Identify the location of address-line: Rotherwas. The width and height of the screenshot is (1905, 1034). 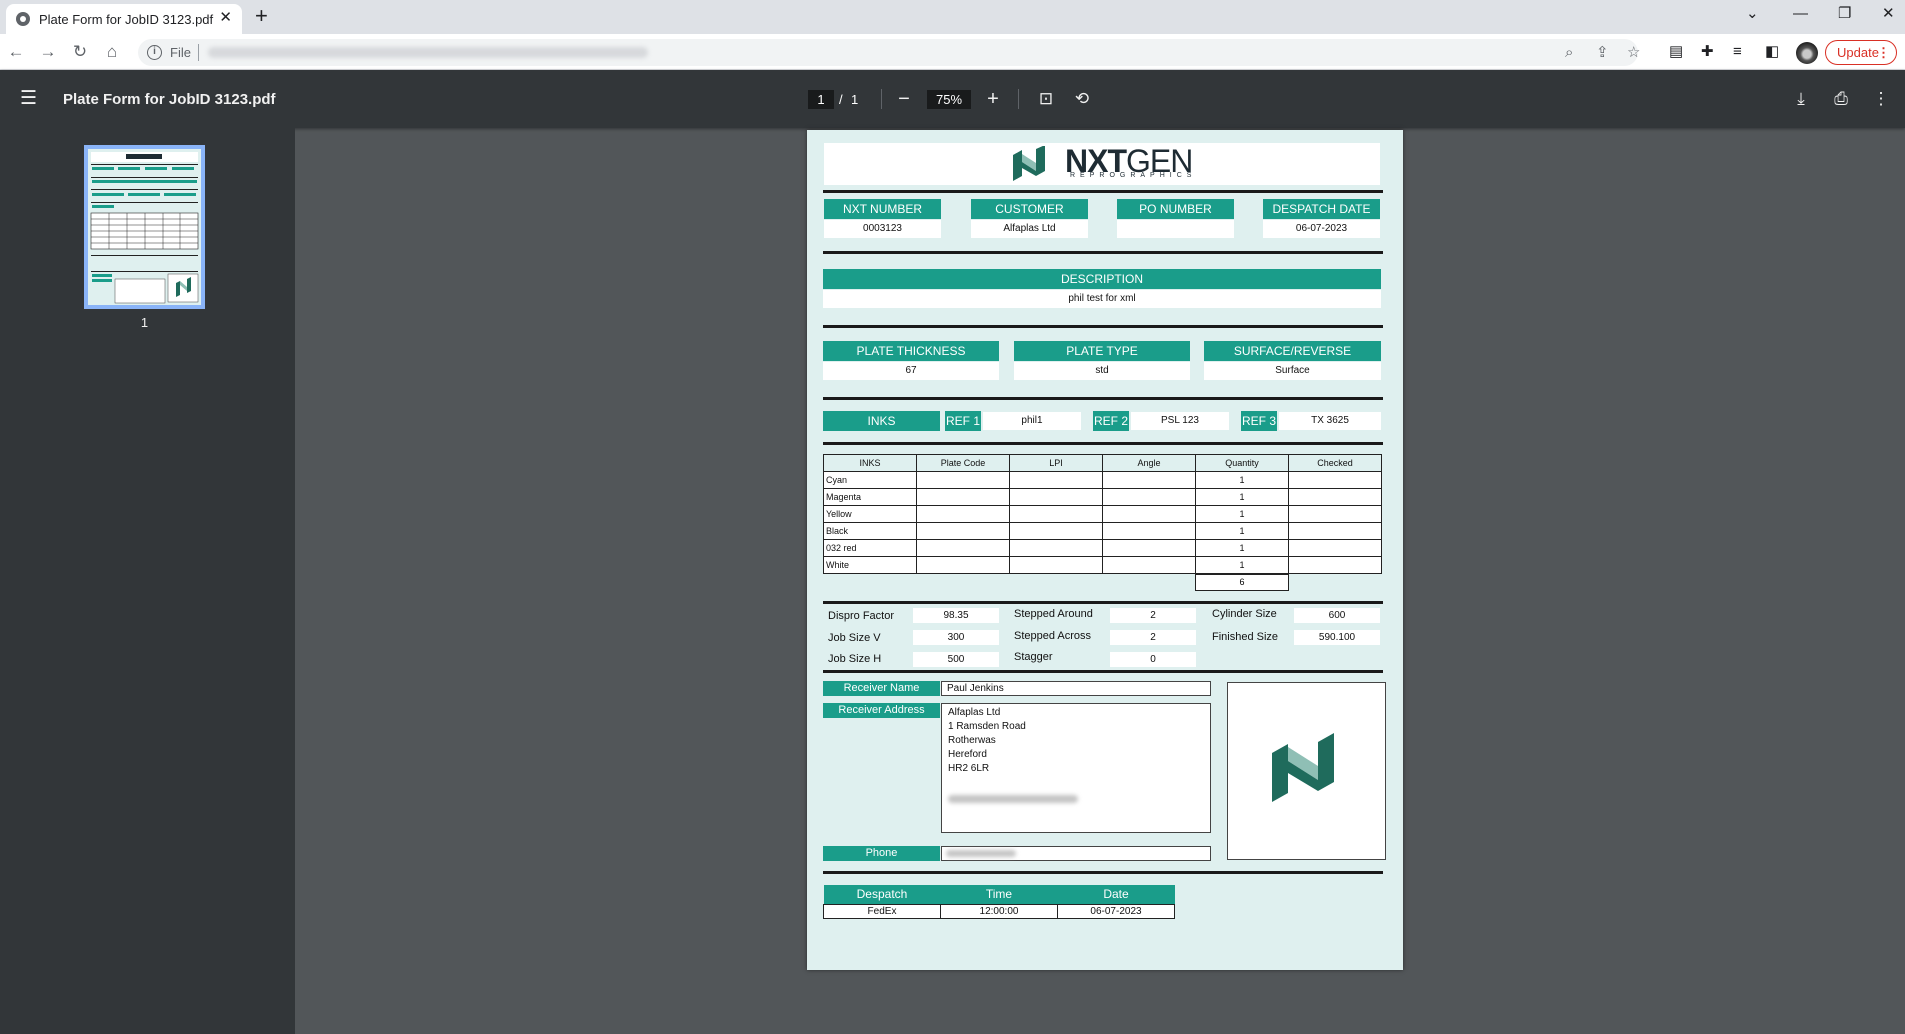
(972, 740).